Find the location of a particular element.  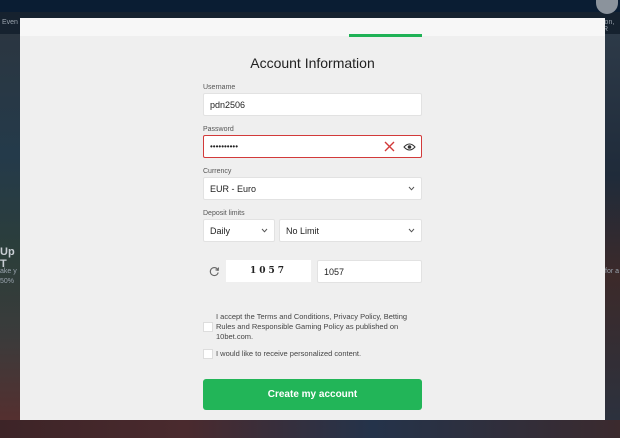

active-step-indicator is located at coordinates (385, 35).